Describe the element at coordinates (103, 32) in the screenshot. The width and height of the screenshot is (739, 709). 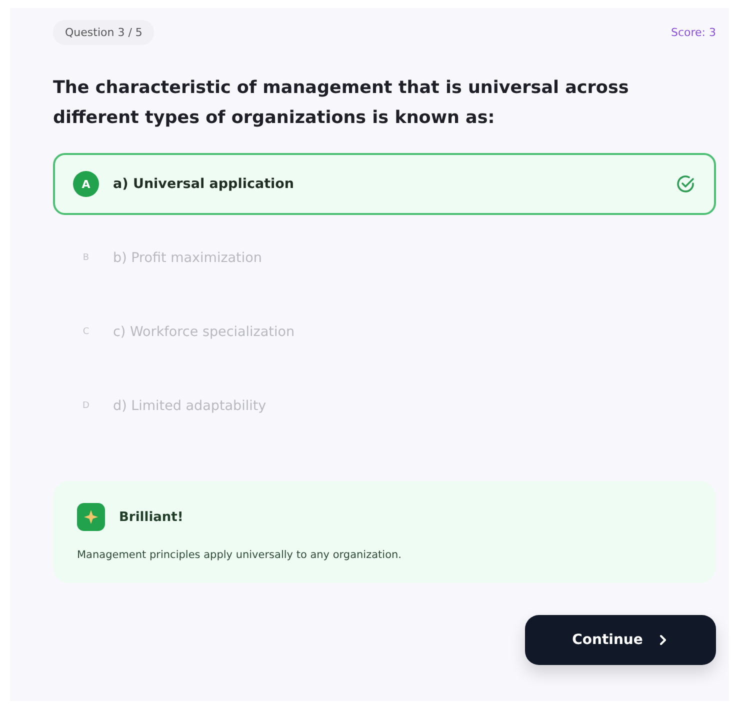
I see `question-counter: Question 3 / 5` at that location.